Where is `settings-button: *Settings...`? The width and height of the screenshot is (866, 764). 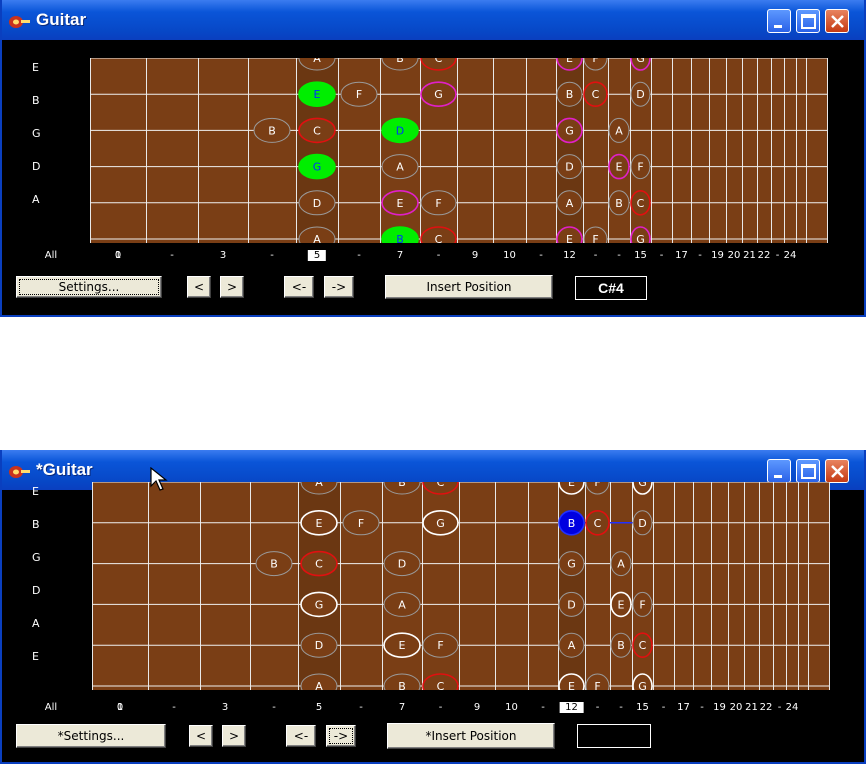 settings-button: *Settings... is located at coordinates (91, 736).